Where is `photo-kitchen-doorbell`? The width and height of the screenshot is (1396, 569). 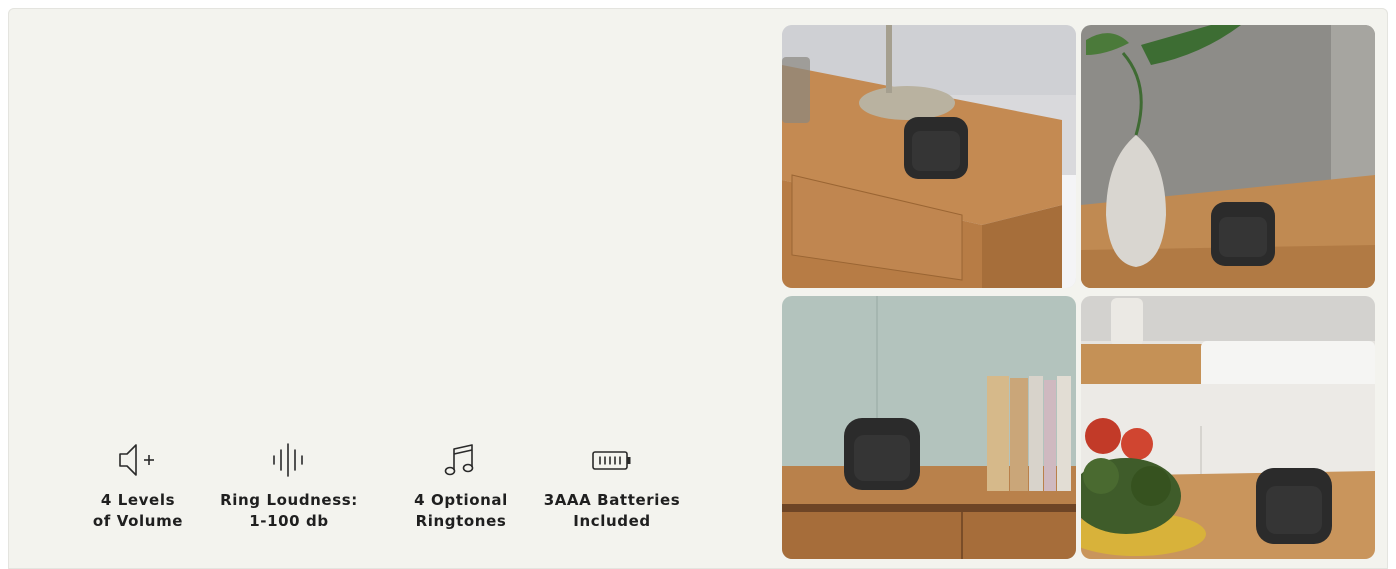
photo-kitchen-doorbell is located at coordinates (1228, 427).